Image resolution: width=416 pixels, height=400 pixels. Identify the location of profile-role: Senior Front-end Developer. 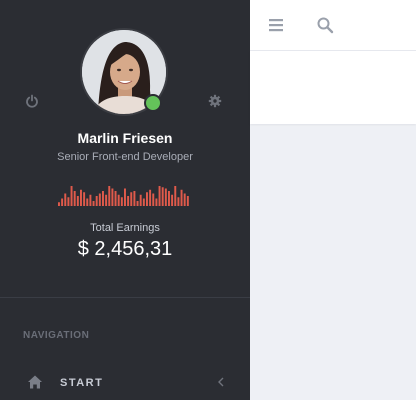
(125, 157).